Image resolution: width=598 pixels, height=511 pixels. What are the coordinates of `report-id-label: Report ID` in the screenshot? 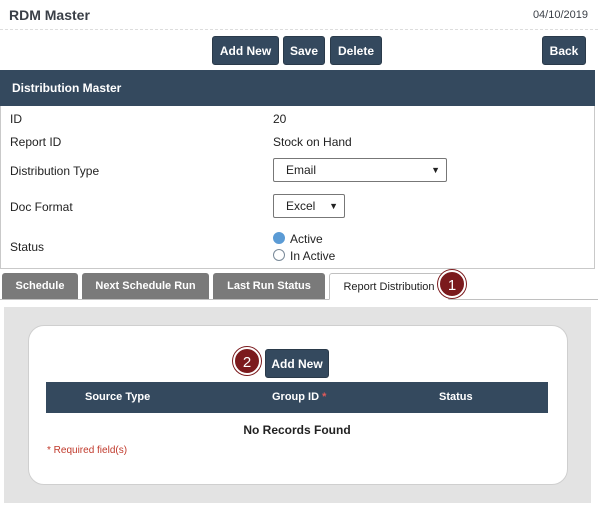 It's located at (36, 142).